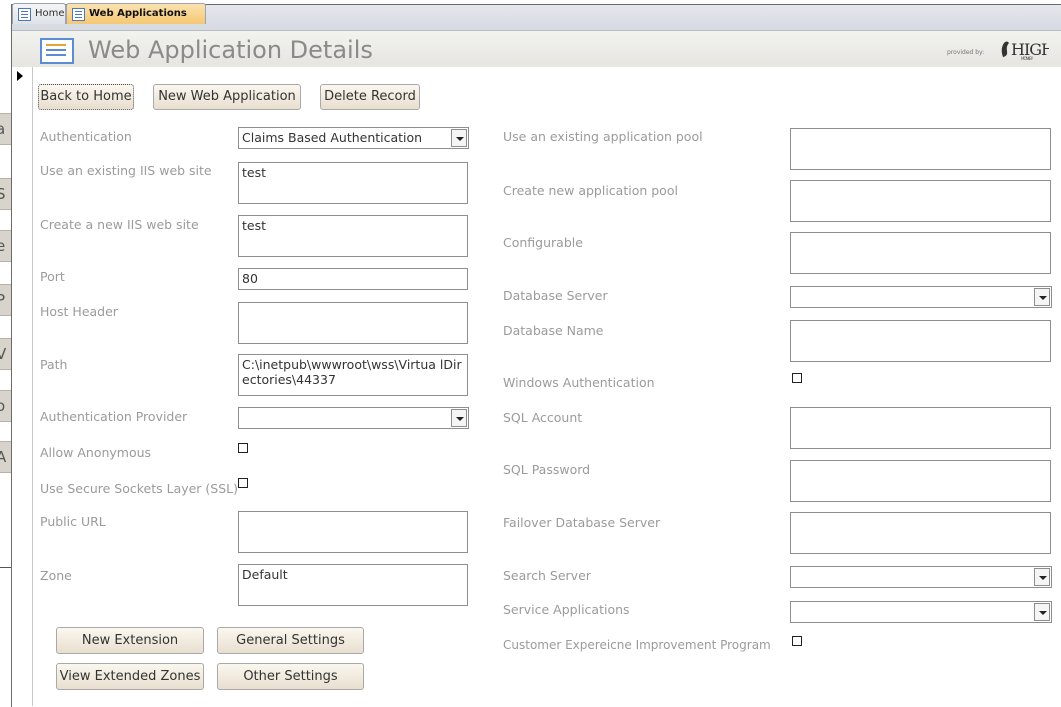  I want to click on tab-label: Web Applications, so click(138, 13).